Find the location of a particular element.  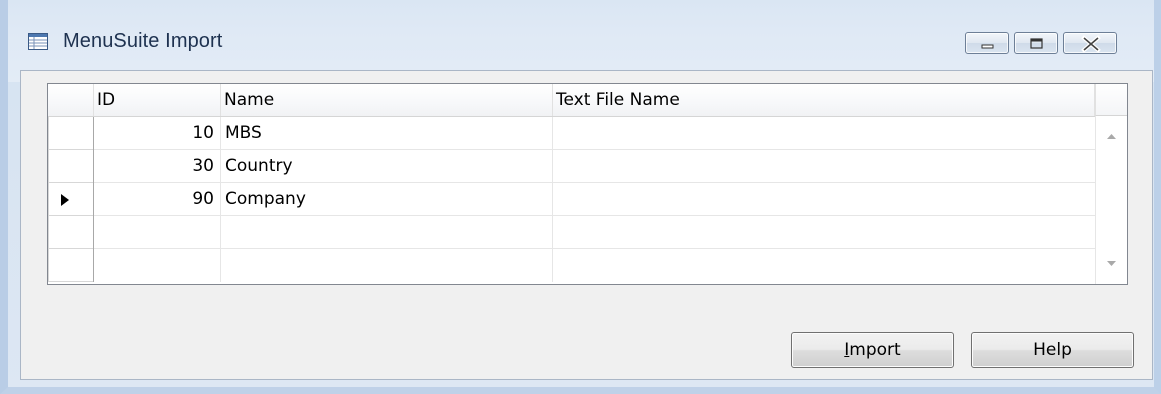

maximize-button is located at coordinates (1036, 43).